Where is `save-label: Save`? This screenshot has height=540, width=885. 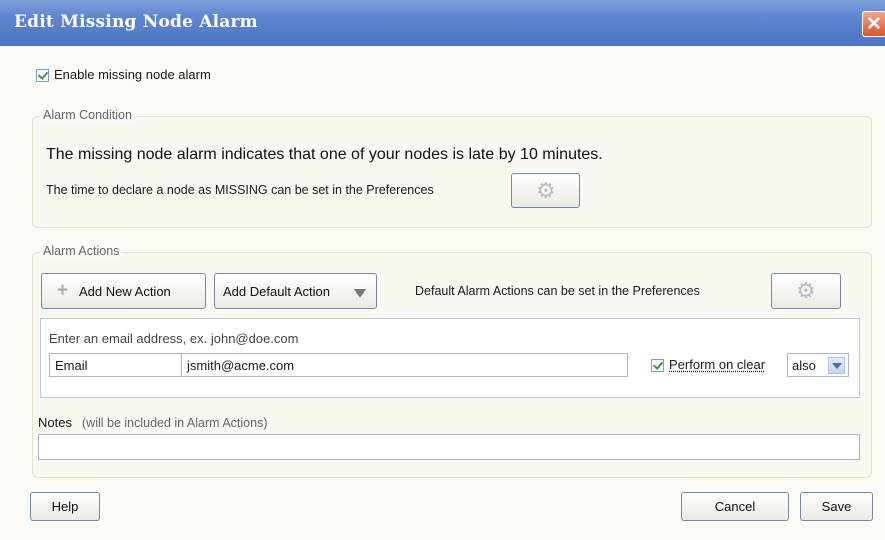
save-label: Save is located at coordinates (836, 506).